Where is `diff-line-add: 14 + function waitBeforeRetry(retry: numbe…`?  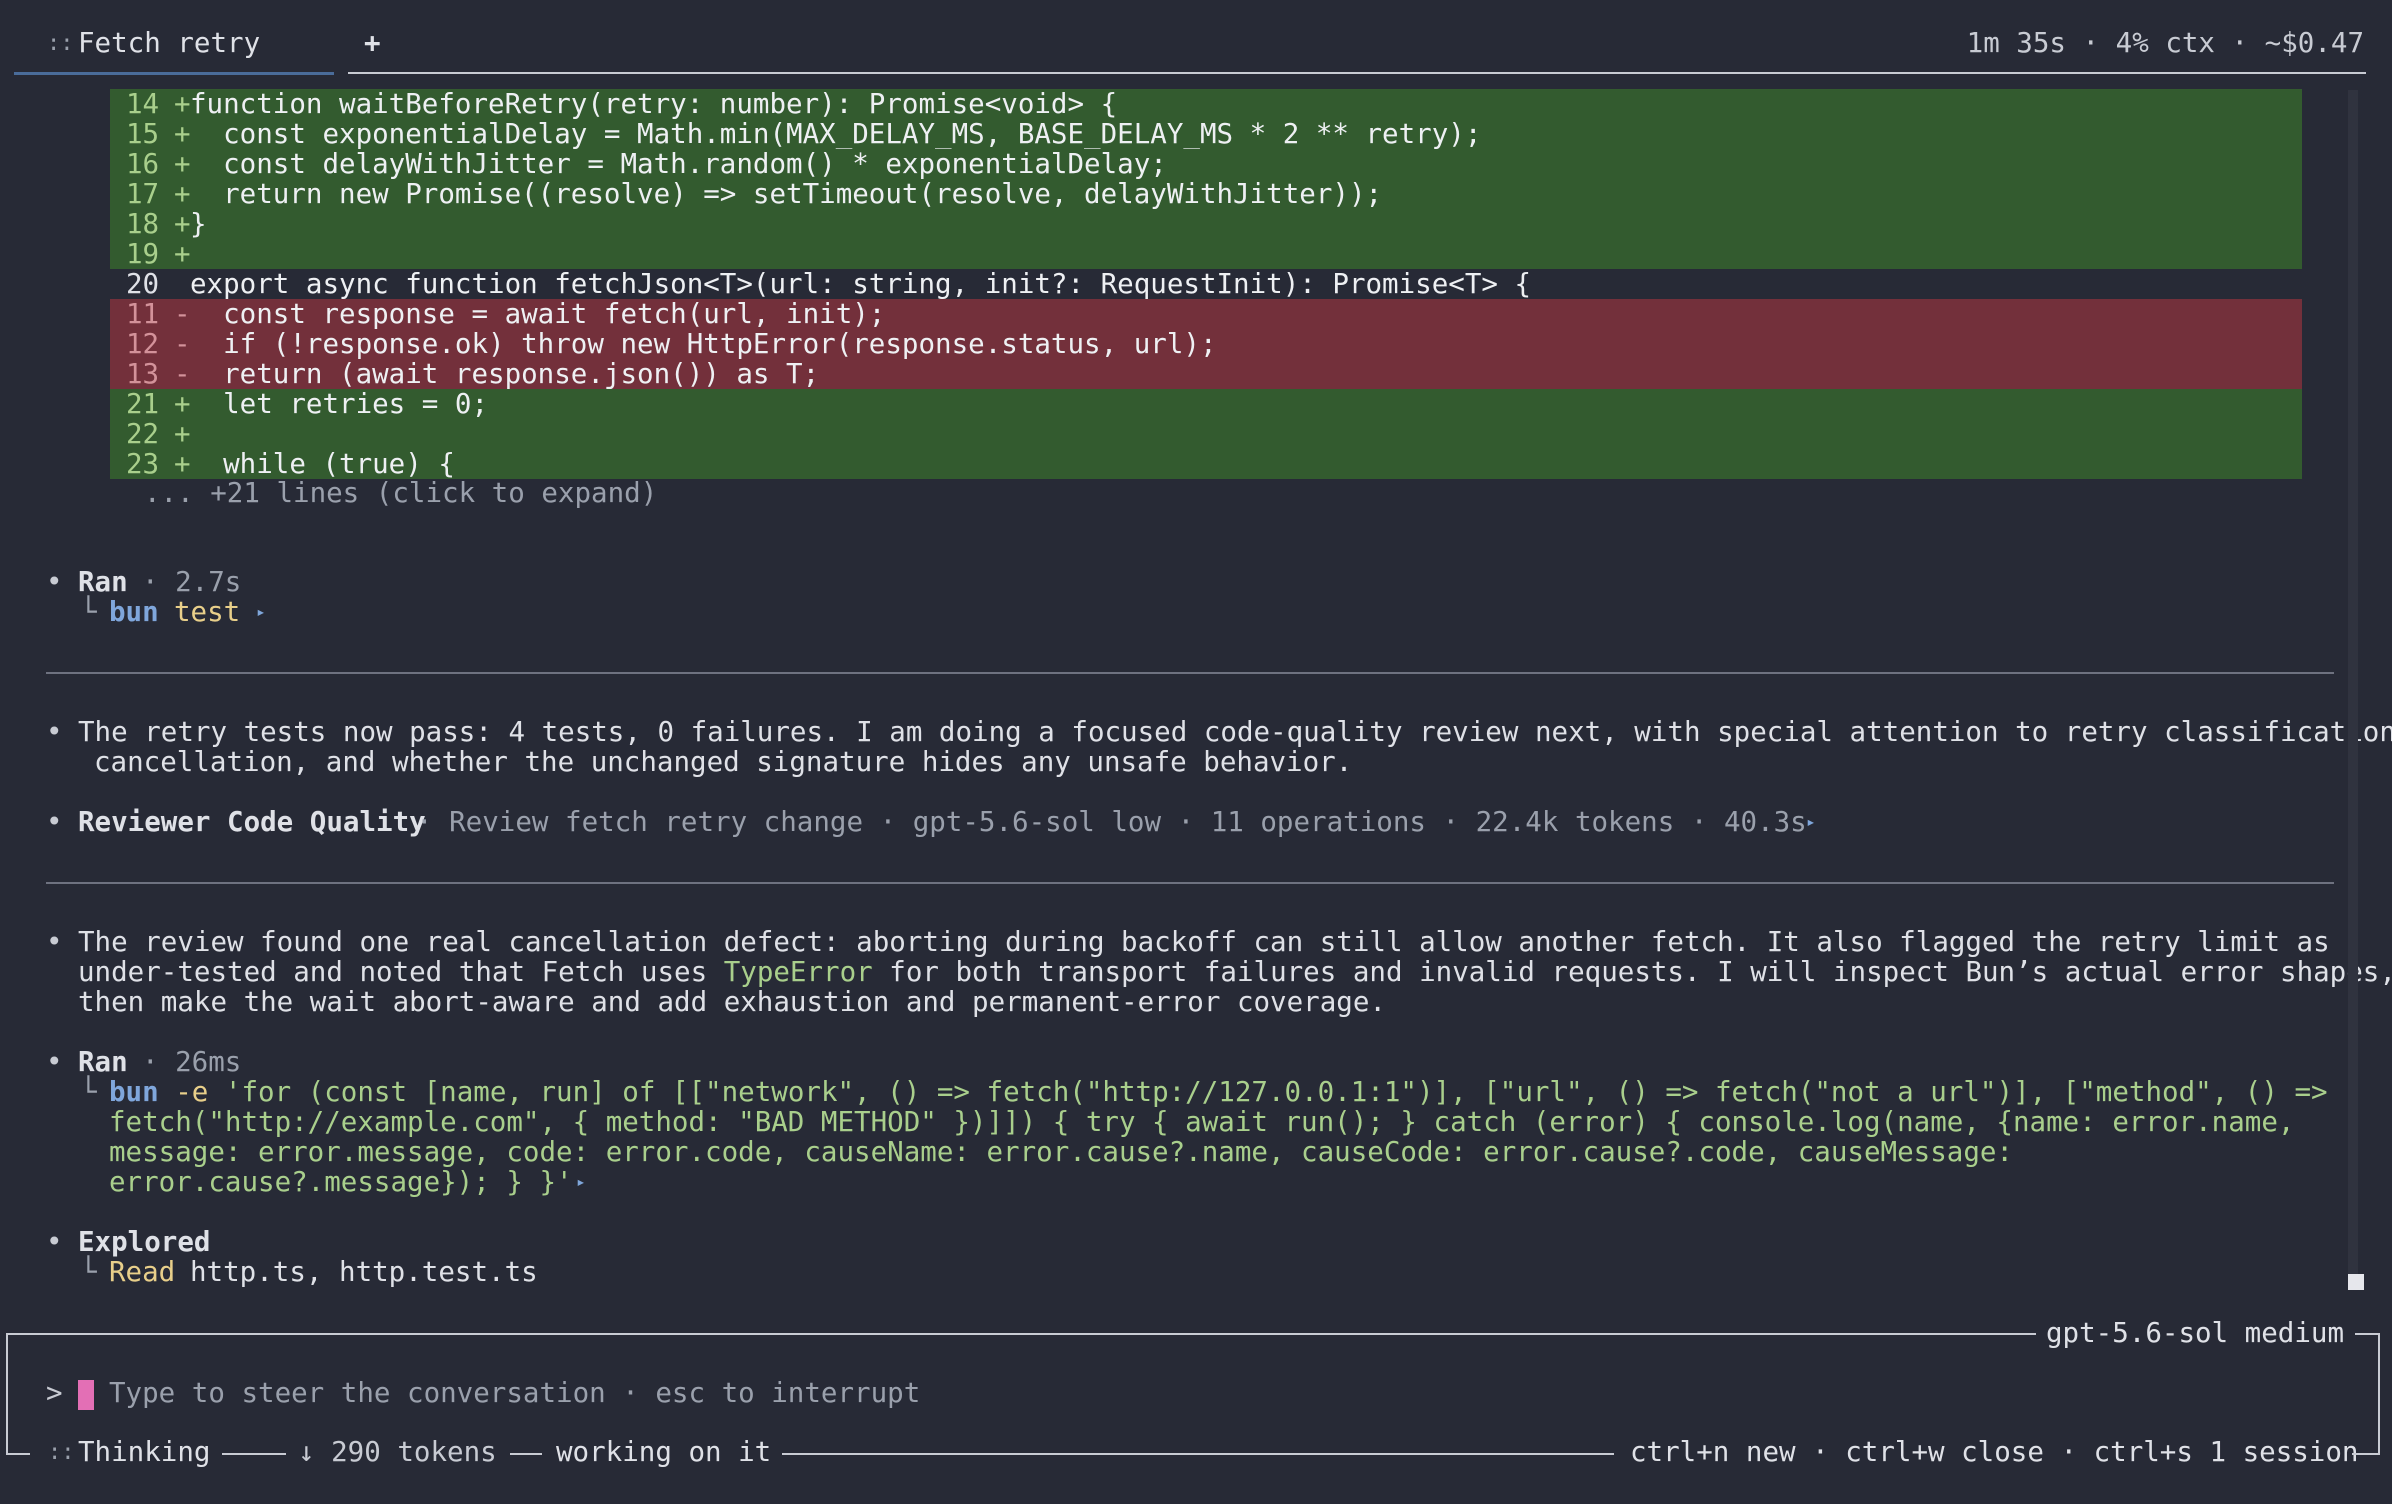
diff-line-add: 14 + function waitBeforeRetry(retry: numbe… is located at coordinates (1206, 104).